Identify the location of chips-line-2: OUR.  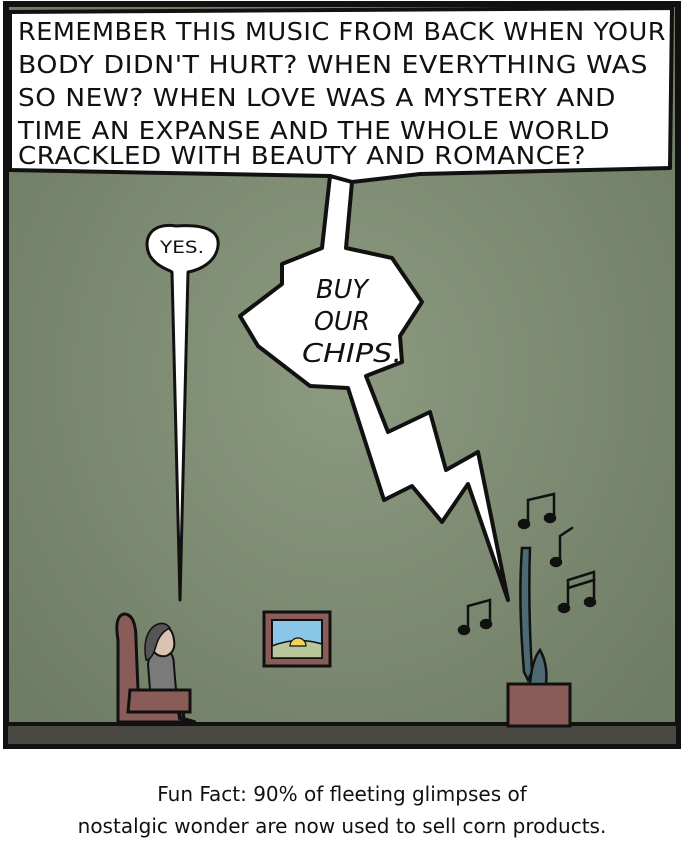
(342, 322).